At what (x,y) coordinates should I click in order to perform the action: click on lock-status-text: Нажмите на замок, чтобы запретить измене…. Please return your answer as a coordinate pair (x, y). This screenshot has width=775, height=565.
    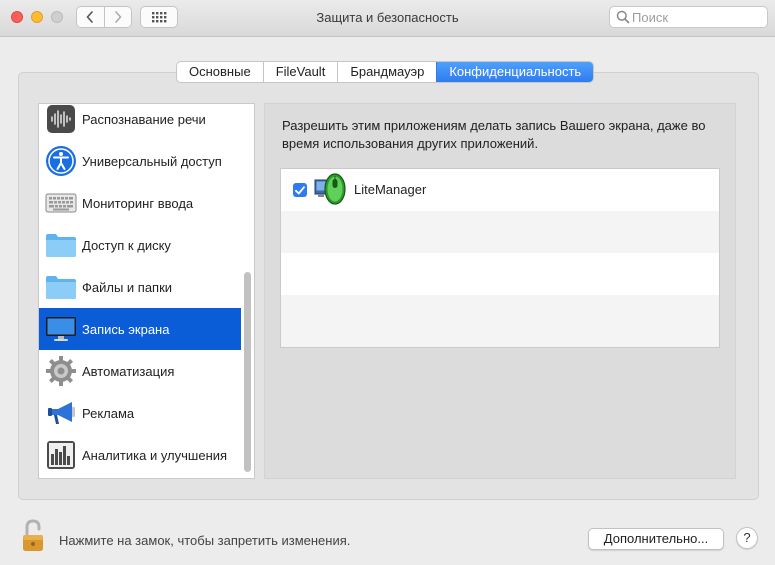
    Looking at the image, I should click on (205, 540).